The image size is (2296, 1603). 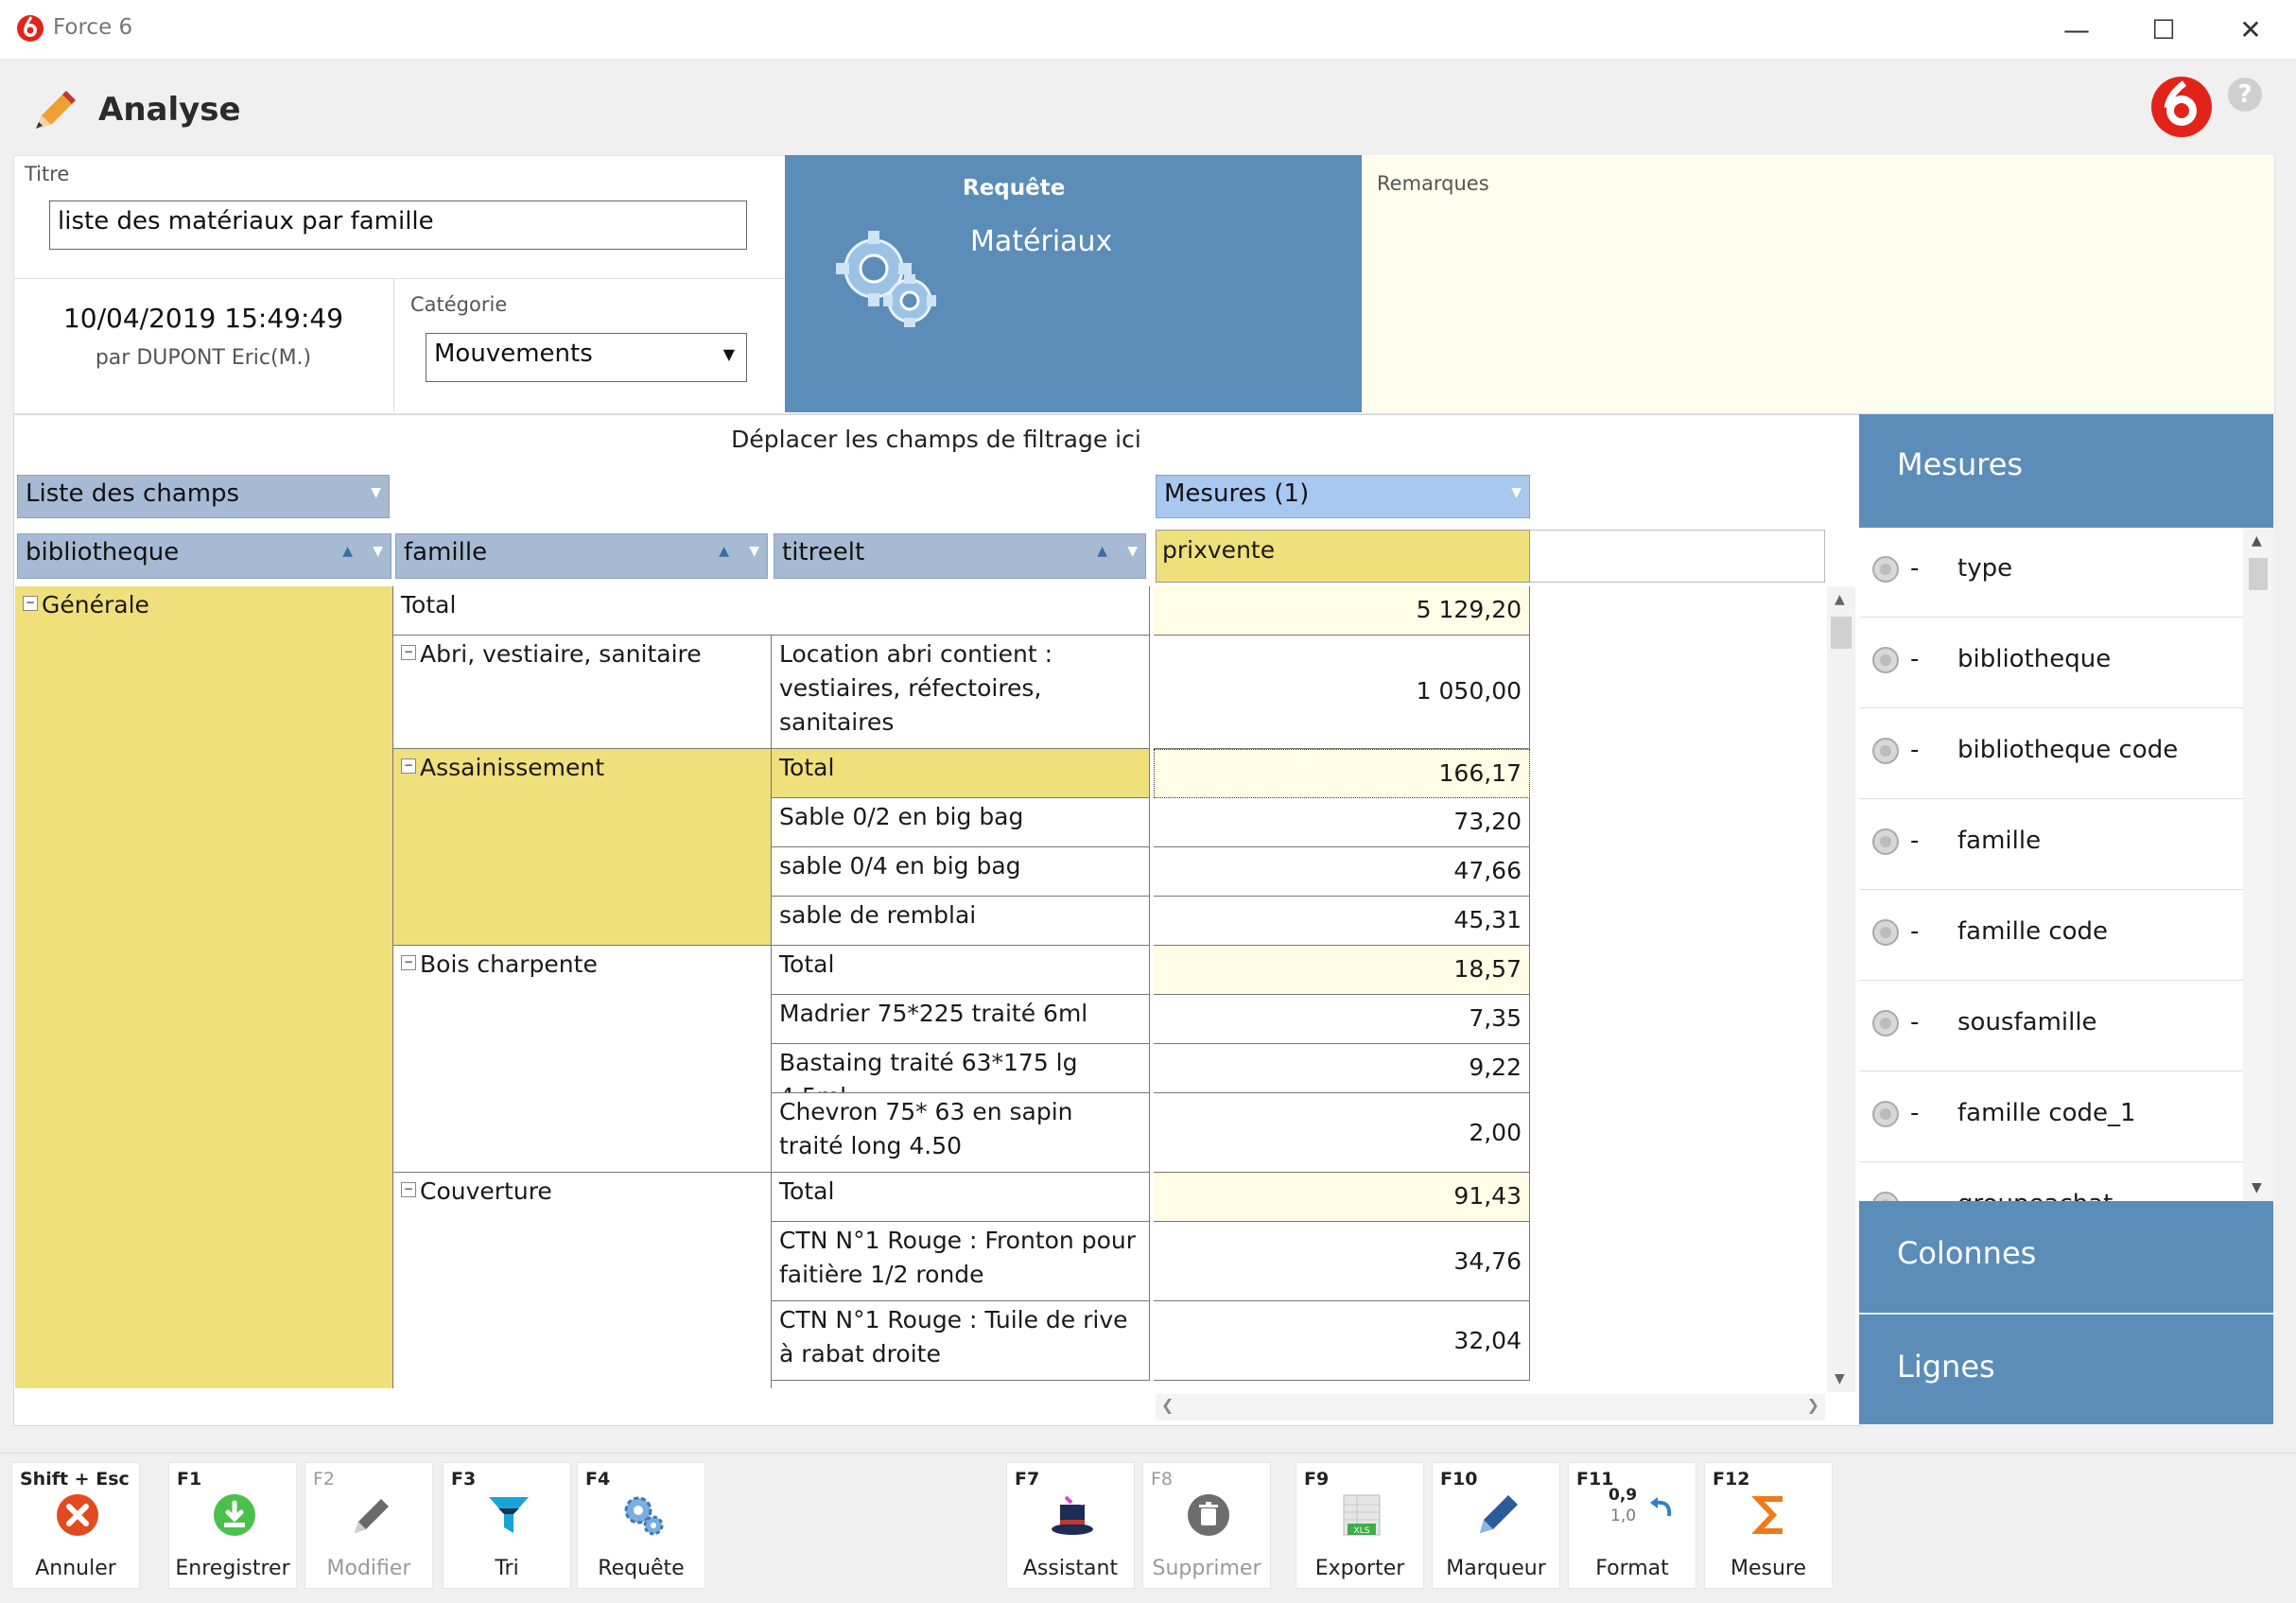 I want to click on gears-icon, so click(x=886, y=279).